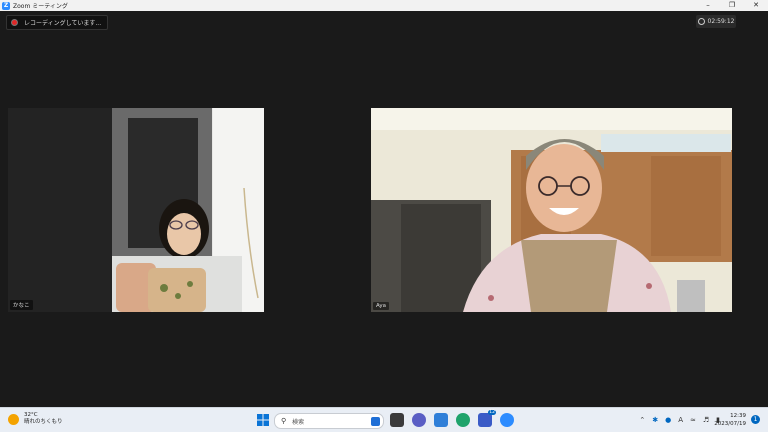  Describe the element at coordinates (284, 421) in the screenshot. I see `search-icon: ⚲` at that location.